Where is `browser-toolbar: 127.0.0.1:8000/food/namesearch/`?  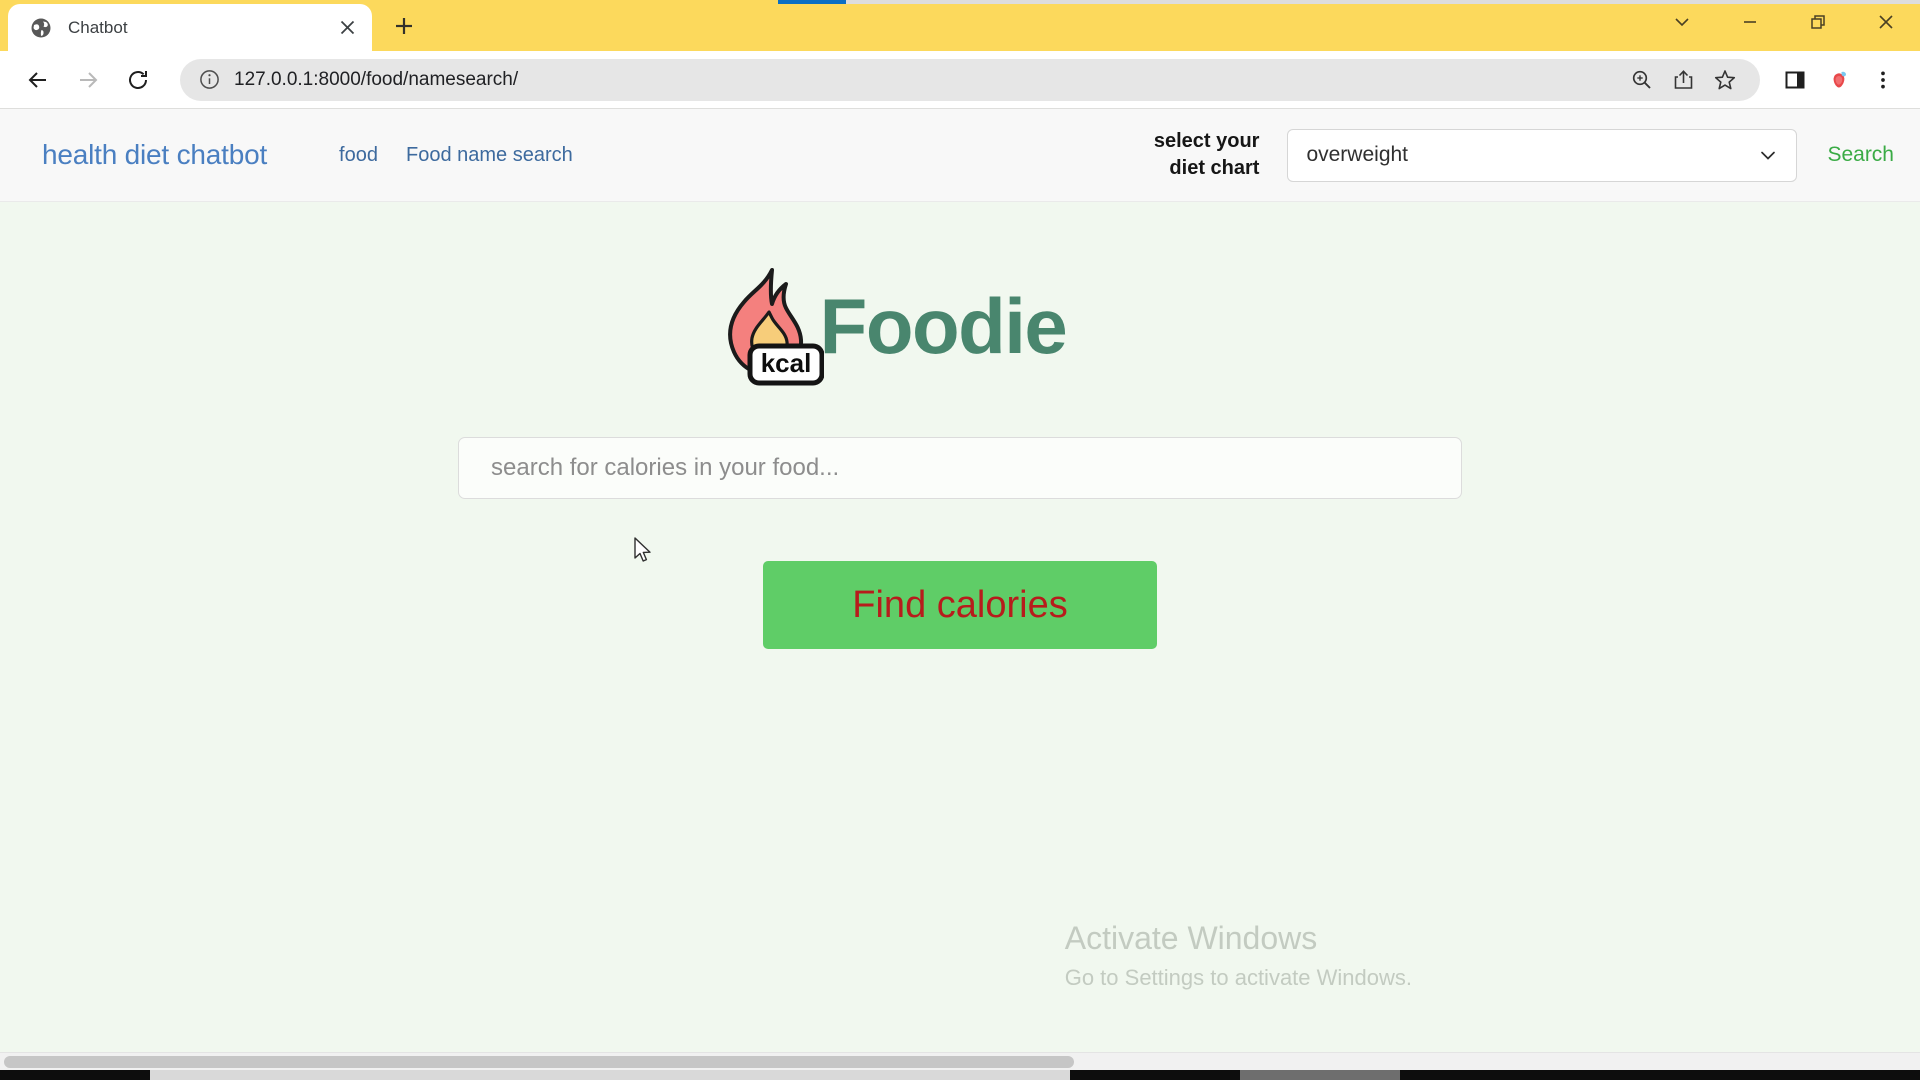
browser-toolbar: 127.0.0.1:8000/food/namesearch/ is located at coordinates (960, 80).